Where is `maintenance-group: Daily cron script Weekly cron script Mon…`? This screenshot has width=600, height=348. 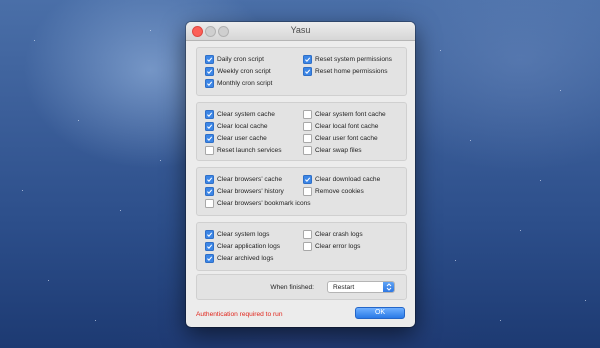 maintenance-group: Daily cron script Weekly cron script Mon… is located at coordinates (301, 71).